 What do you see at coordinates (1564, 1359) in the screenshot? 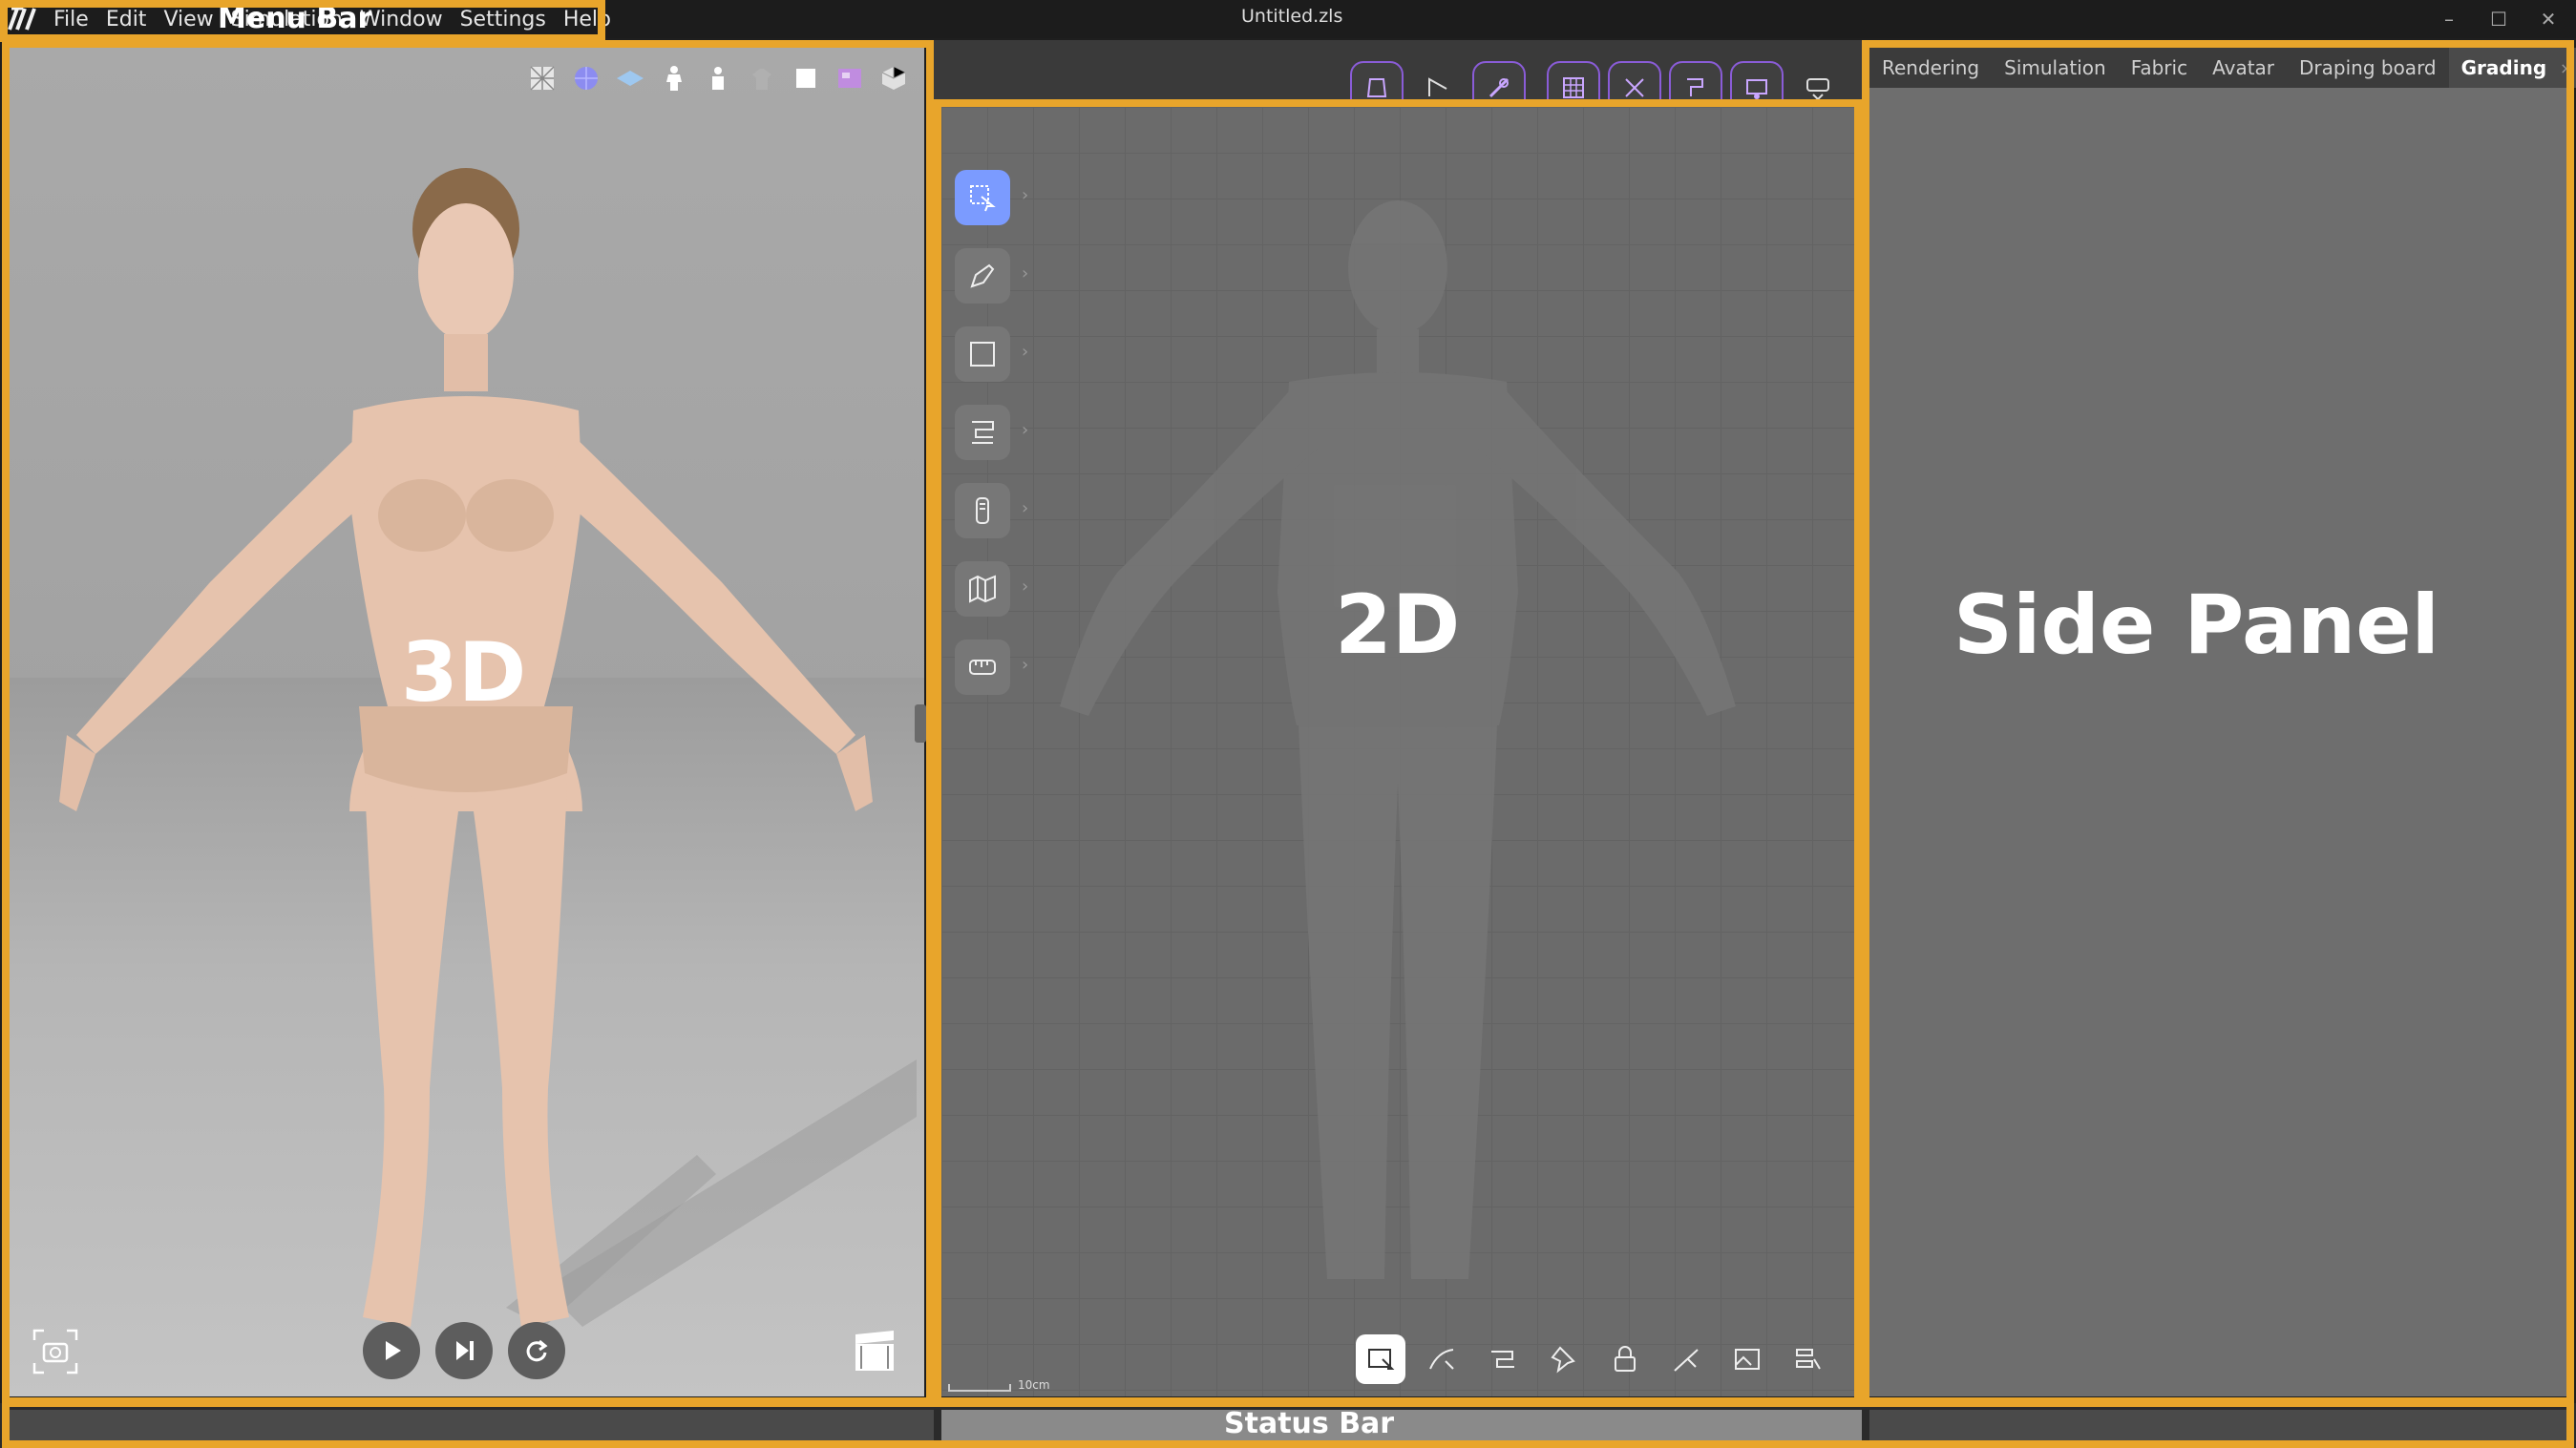
I see `pin-icon` at bounding box center [1564, 1359].